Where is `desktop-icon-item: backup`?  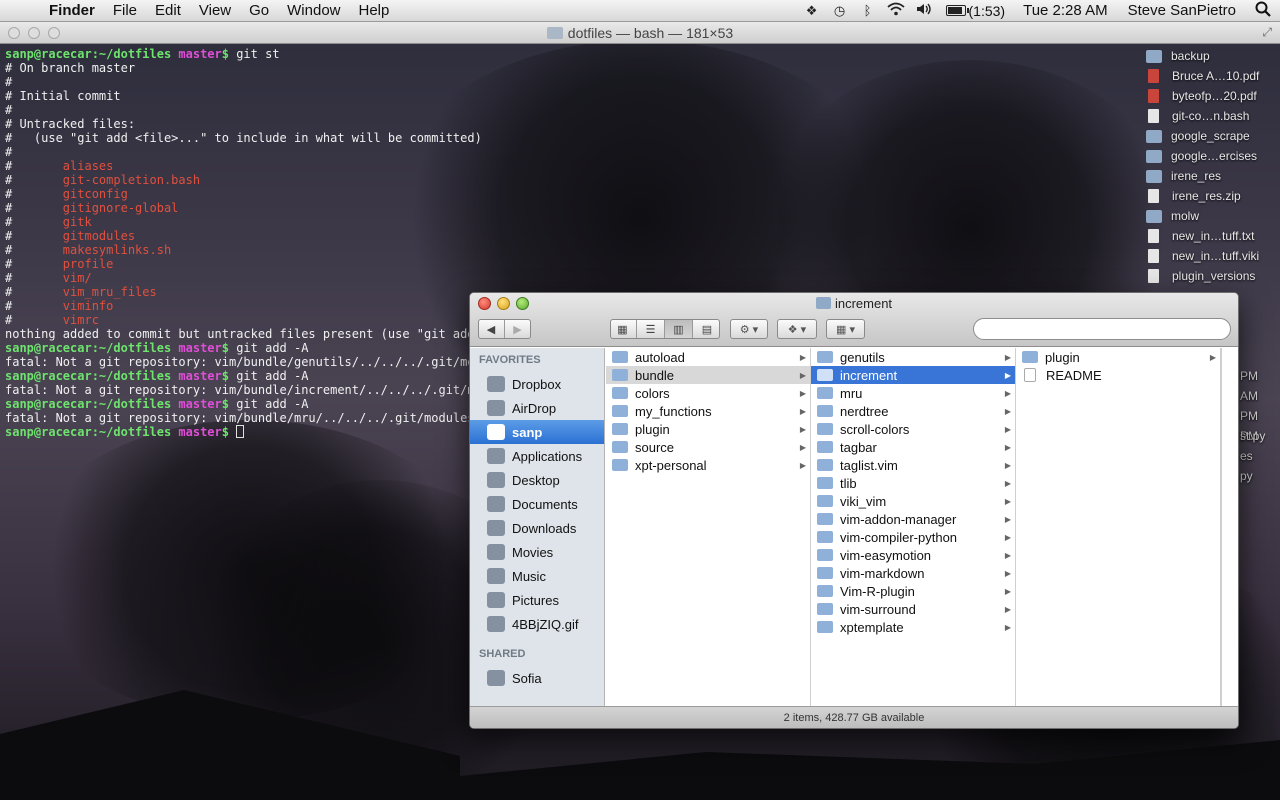 desktop-icon-item: backup is located at coordinates (1213, 56).